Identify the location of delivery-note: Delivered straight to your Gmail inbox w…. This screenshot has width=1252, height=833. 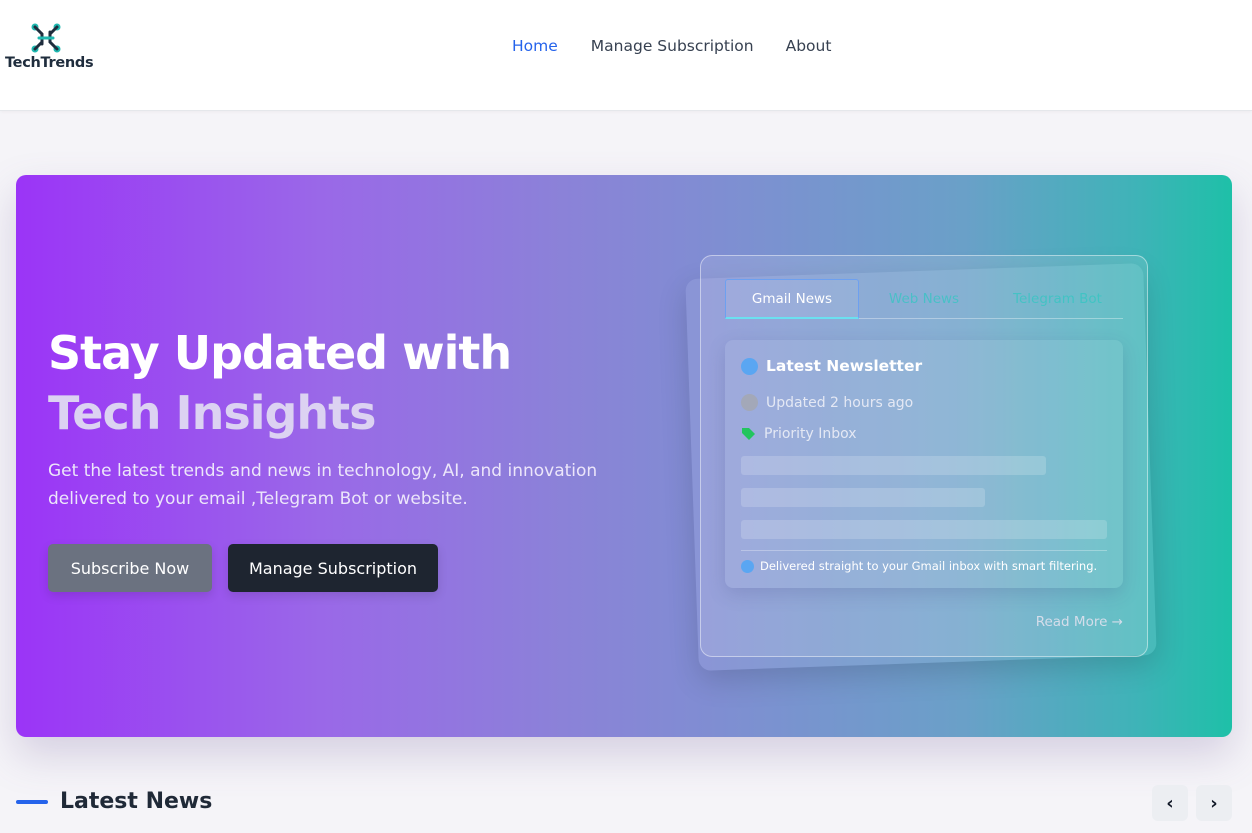
(919, 566).